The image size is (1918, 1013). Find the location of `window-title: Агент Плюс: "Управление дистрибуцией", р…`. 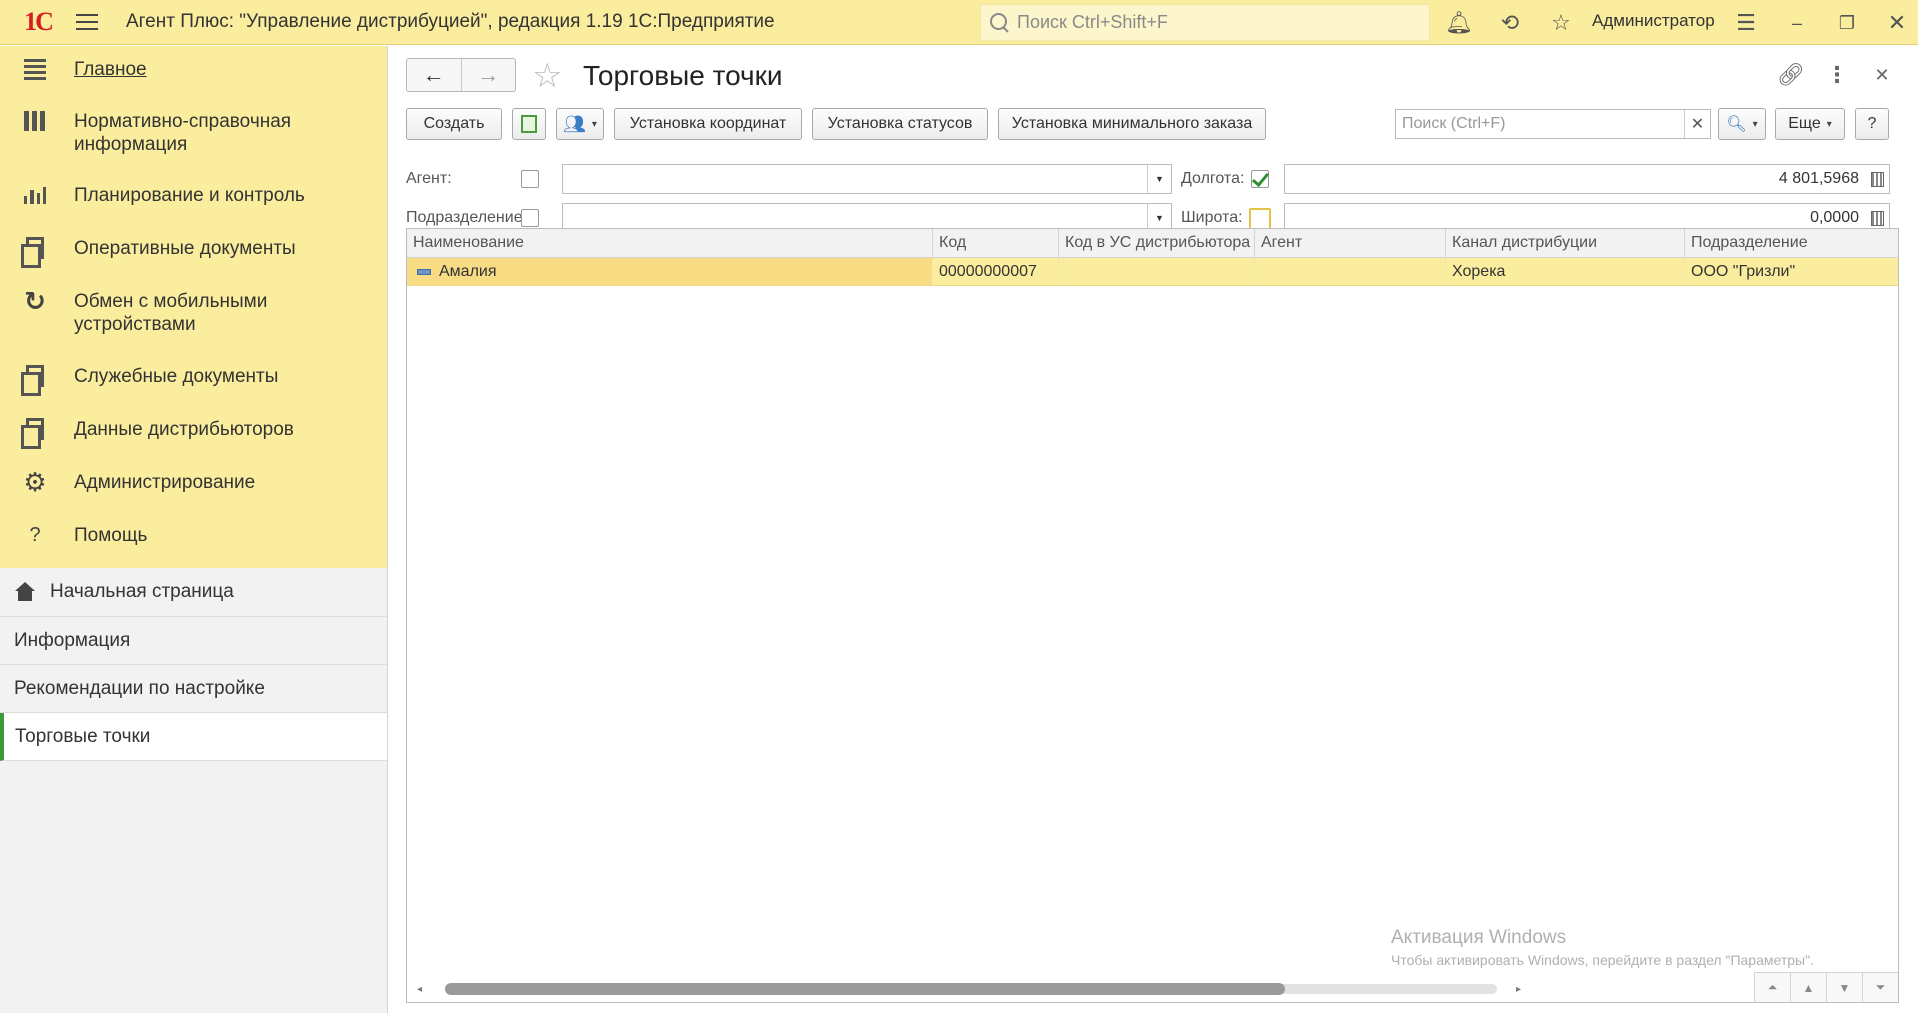

window-title: Агент Плюс: "Управление дистрибуцией", р… is located at coordinates (450, 21).